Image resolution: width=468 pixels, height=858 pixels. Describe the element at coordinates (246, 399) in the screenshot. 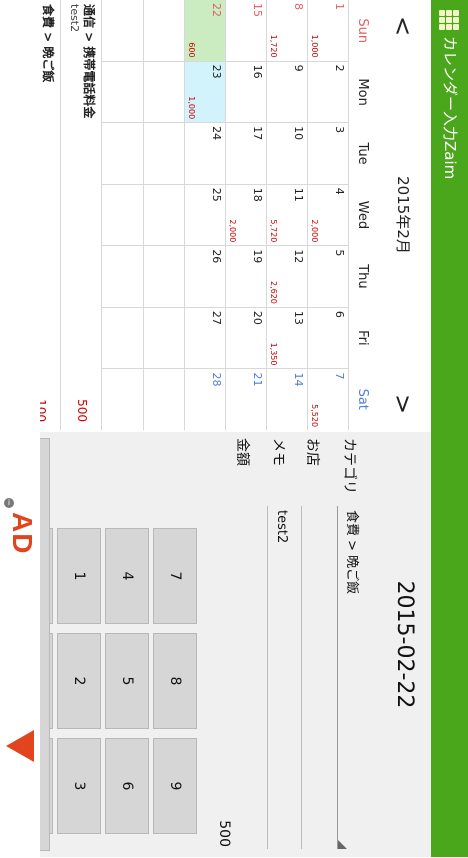

I see `calendar-day-cell: 21` at that location.